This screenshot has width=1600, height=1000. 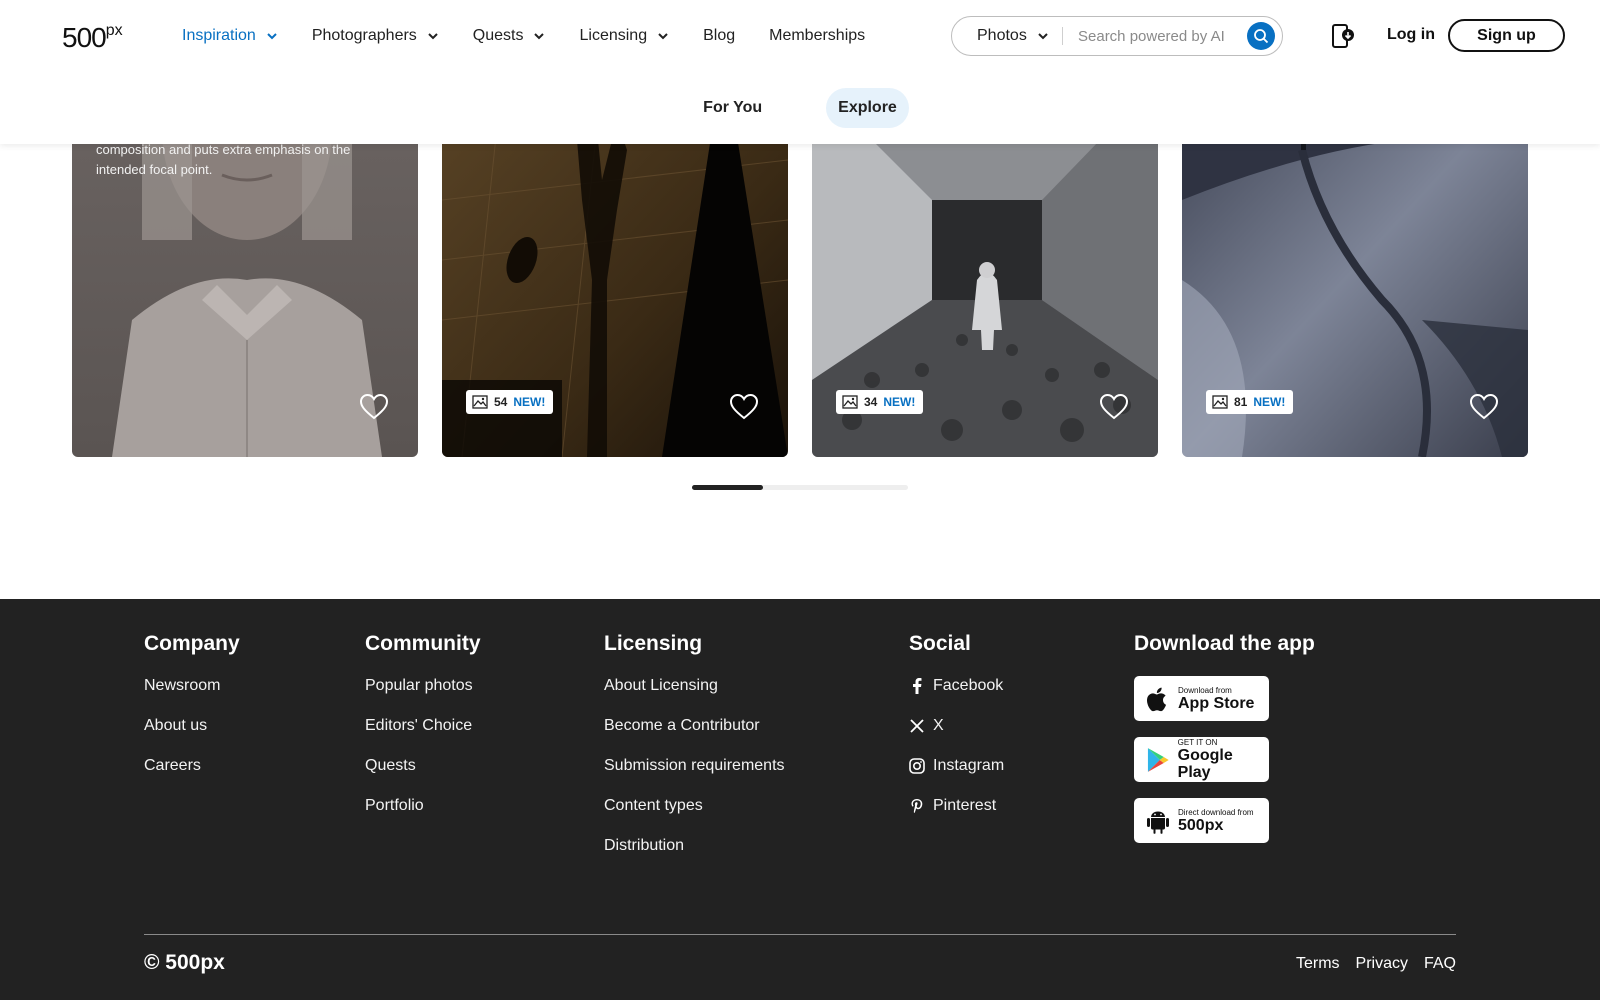 I want to click on footer-link-careers: Careers, so click(x=192, y=766).